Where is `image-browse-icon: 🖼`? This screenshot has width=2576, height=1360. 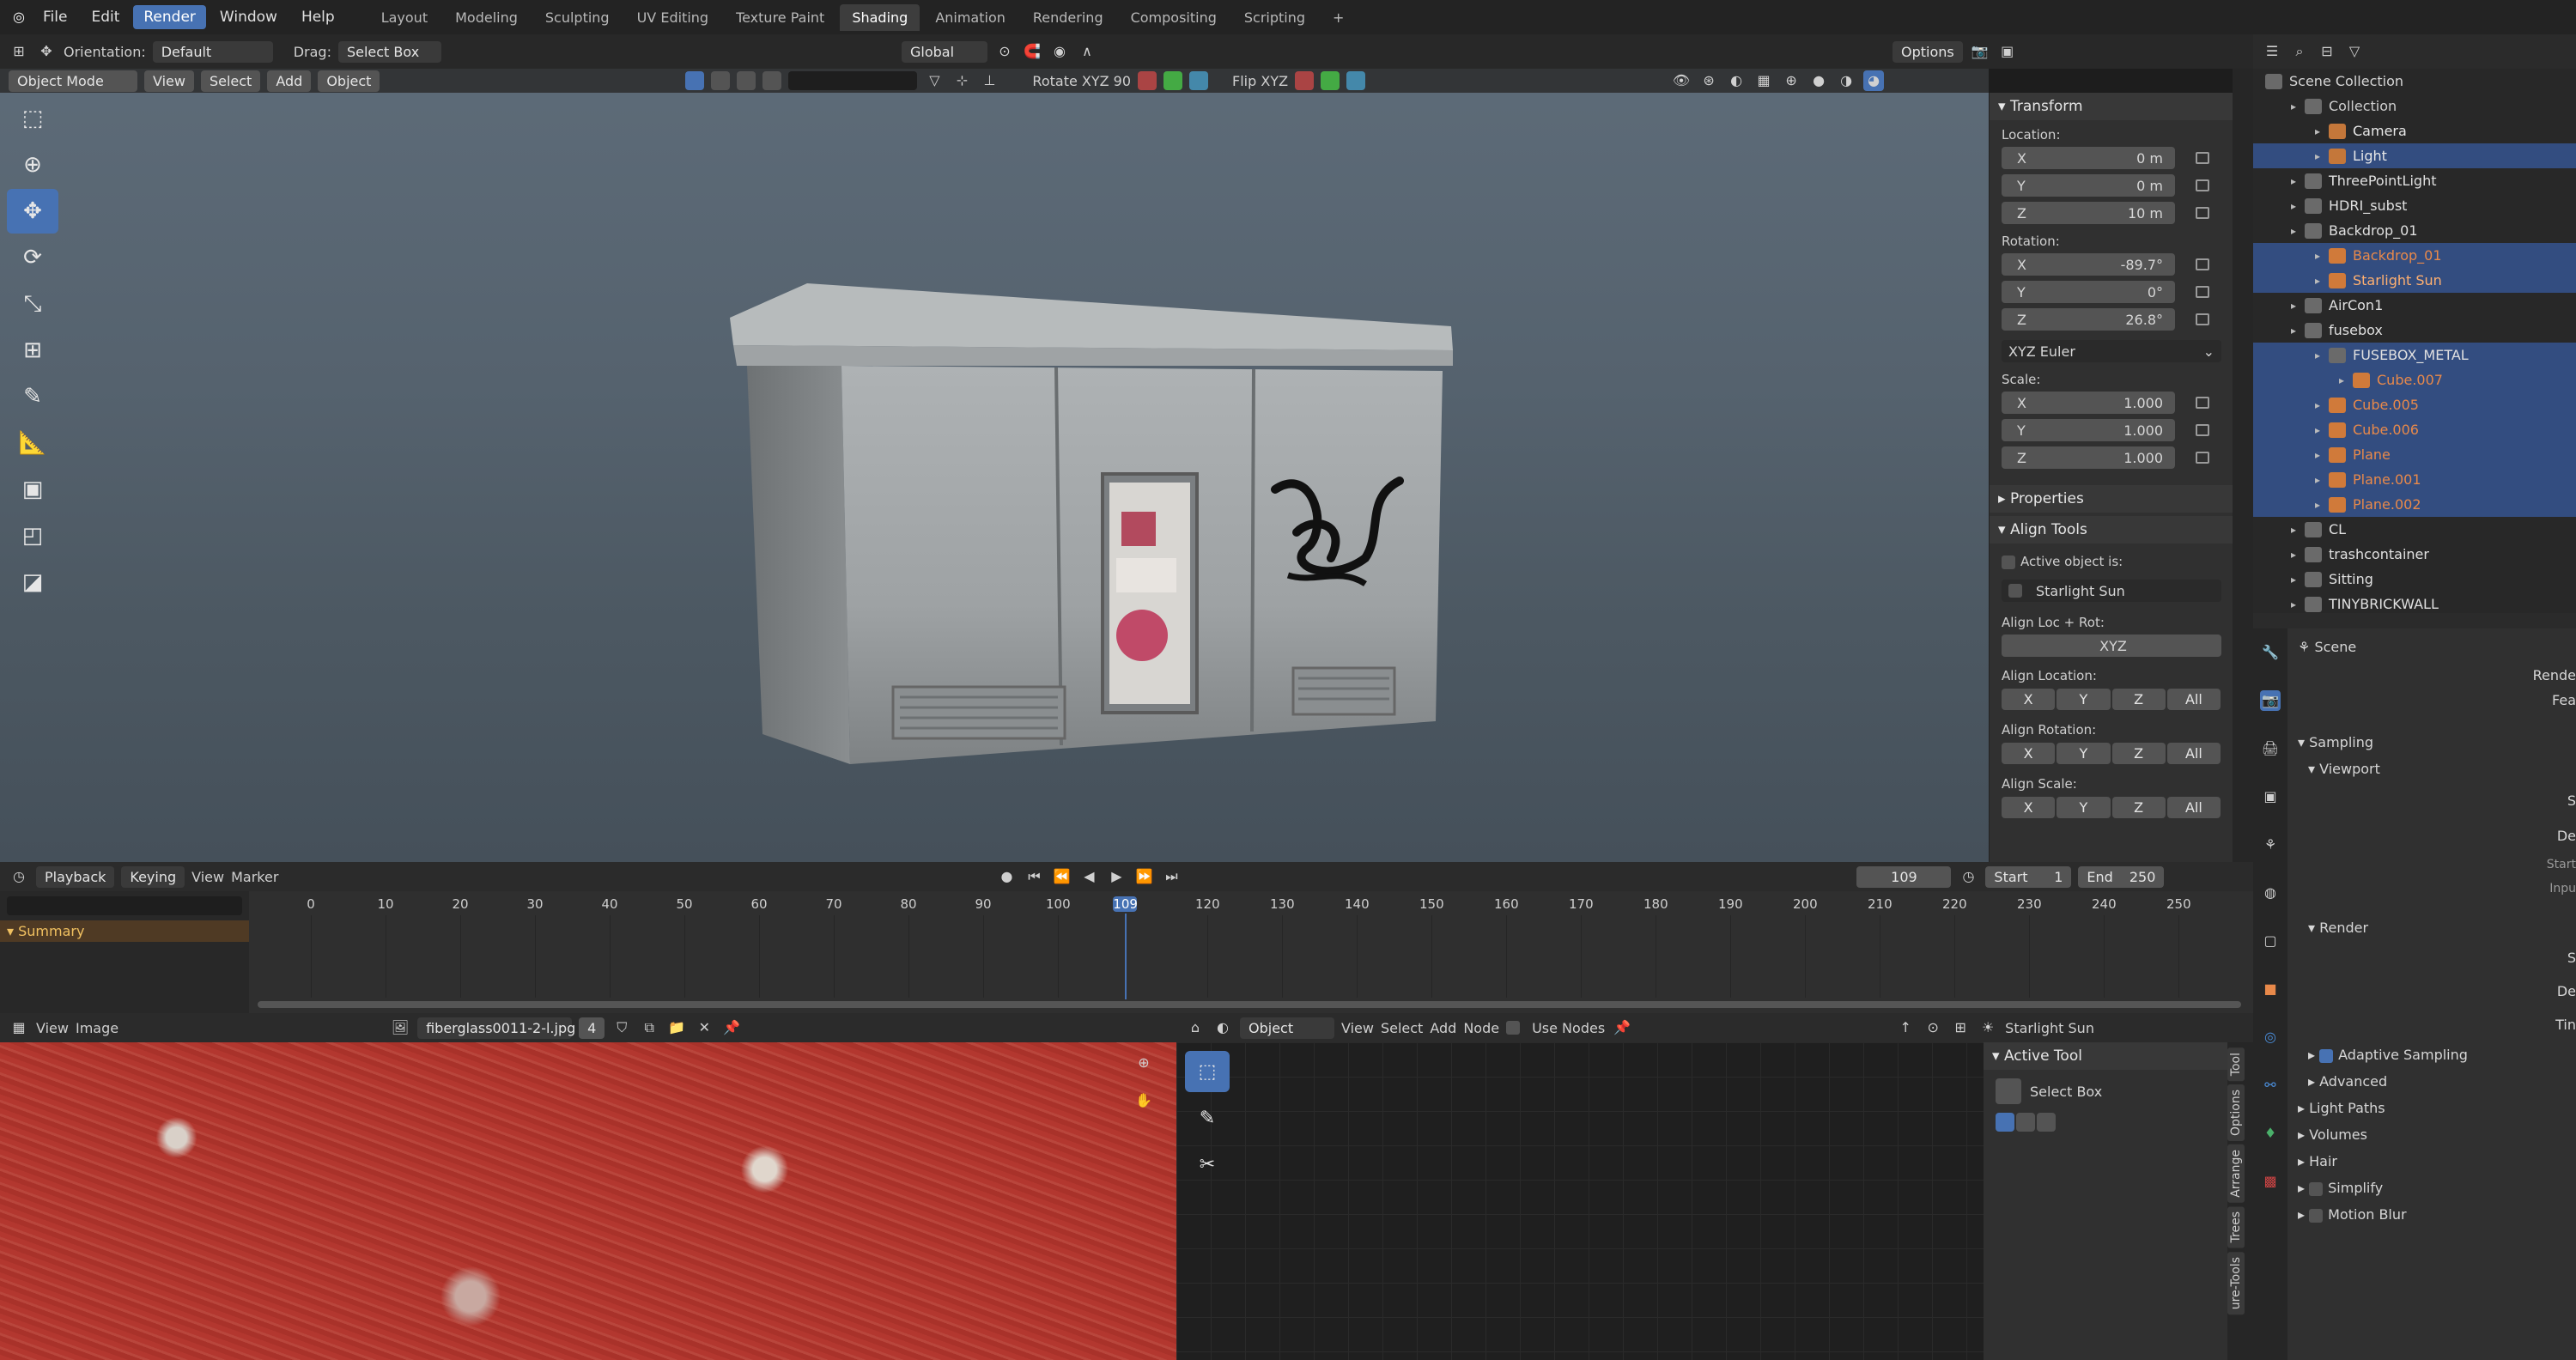
image-browse-icon: 🖼 is located at coordinates (400, 1027).